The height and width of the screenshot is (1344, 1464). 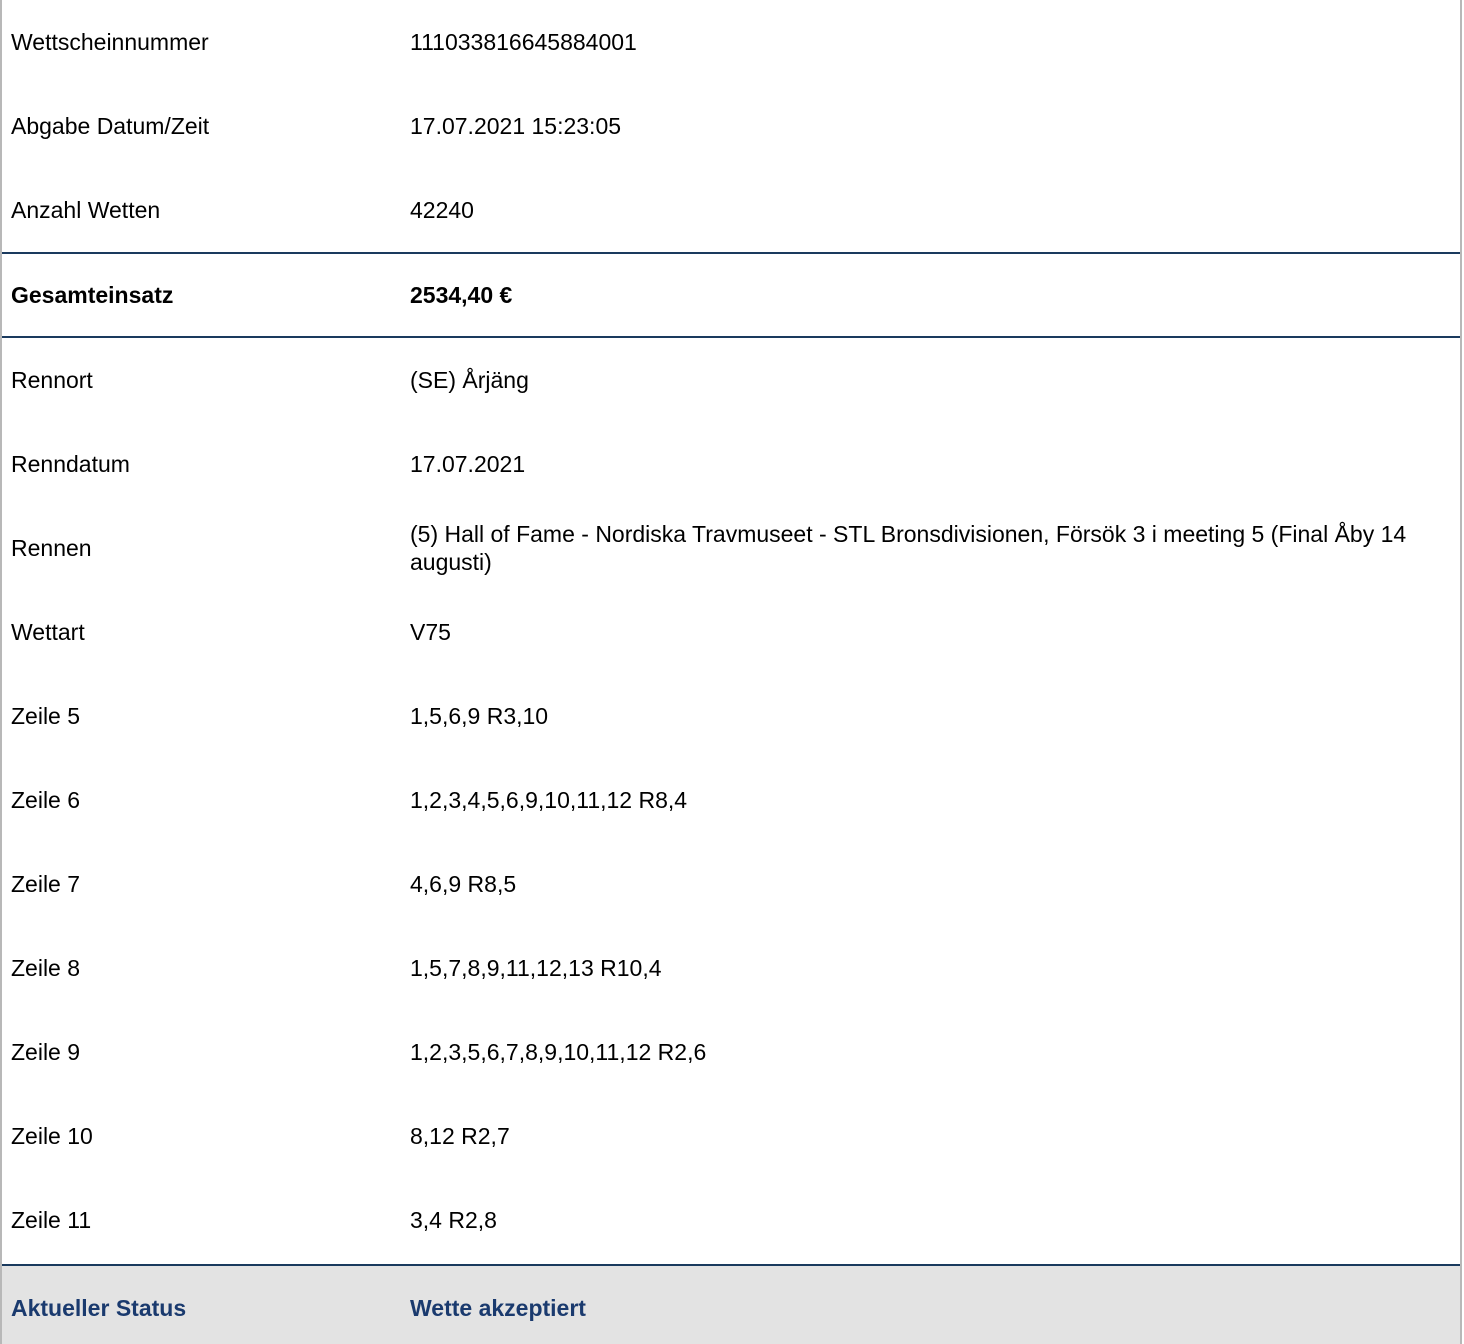 I want to click on current-status-label: Aktueller Status, so click(x=99, y=1308).